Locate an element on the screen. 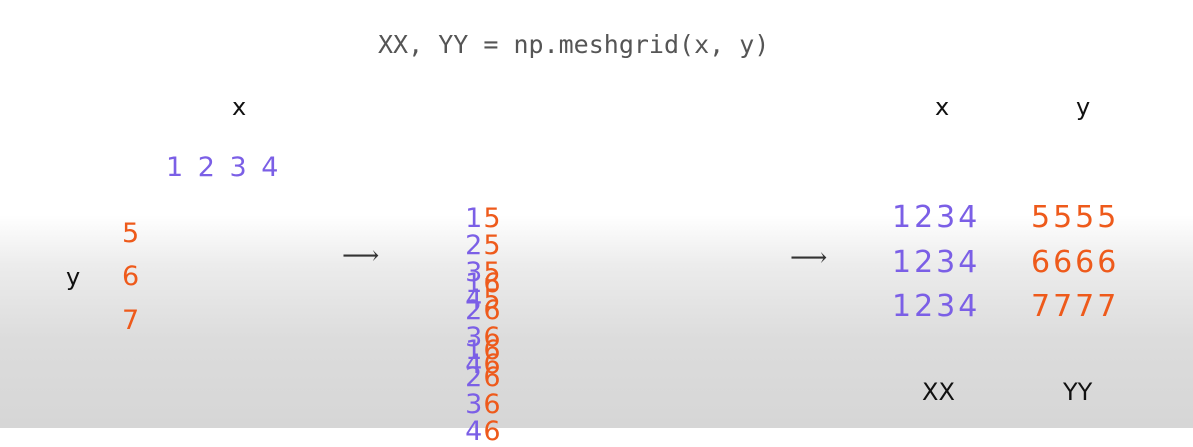  pair-row: 16 26 36 46 is located at coordinates (479, 377).